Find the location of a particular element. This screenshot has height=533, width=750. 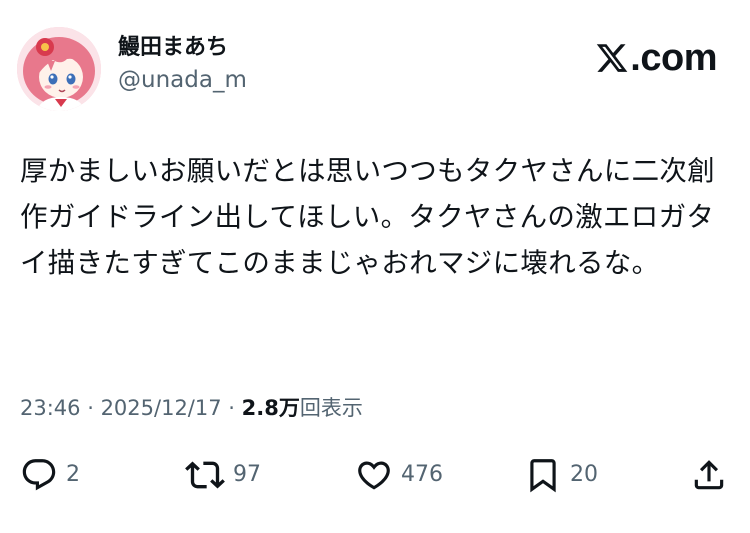

heart-icon is located at coordinates (374, 475).